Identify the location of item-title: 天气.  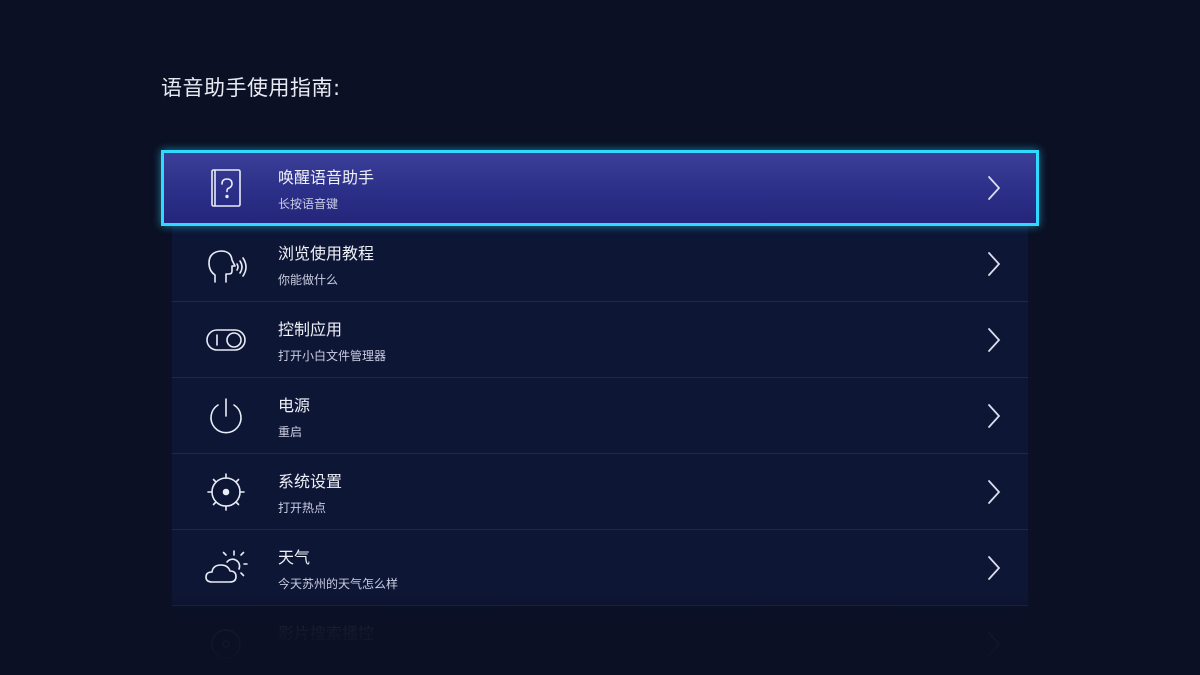
(294, 557).